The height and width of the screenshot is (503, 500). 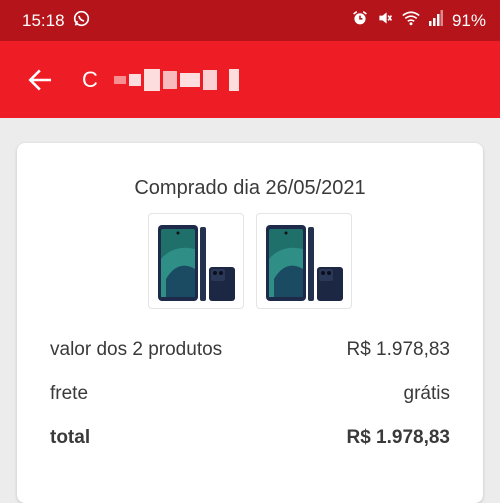 What do you see at coordinates (250, 188) in the screenshot?
I see `purchase-date: Comprado dia 26/05/2021` at bounding box center [250, 188].